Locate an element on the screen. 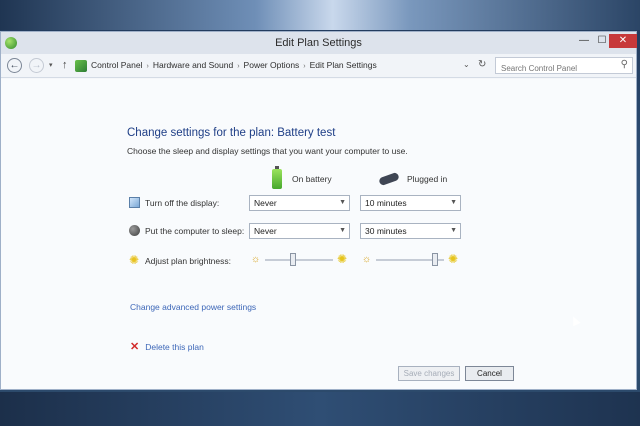 The width and height of the screenshot is (640, 426). display-plugged-value: 10 minutes is located at coordinates (386, 203).